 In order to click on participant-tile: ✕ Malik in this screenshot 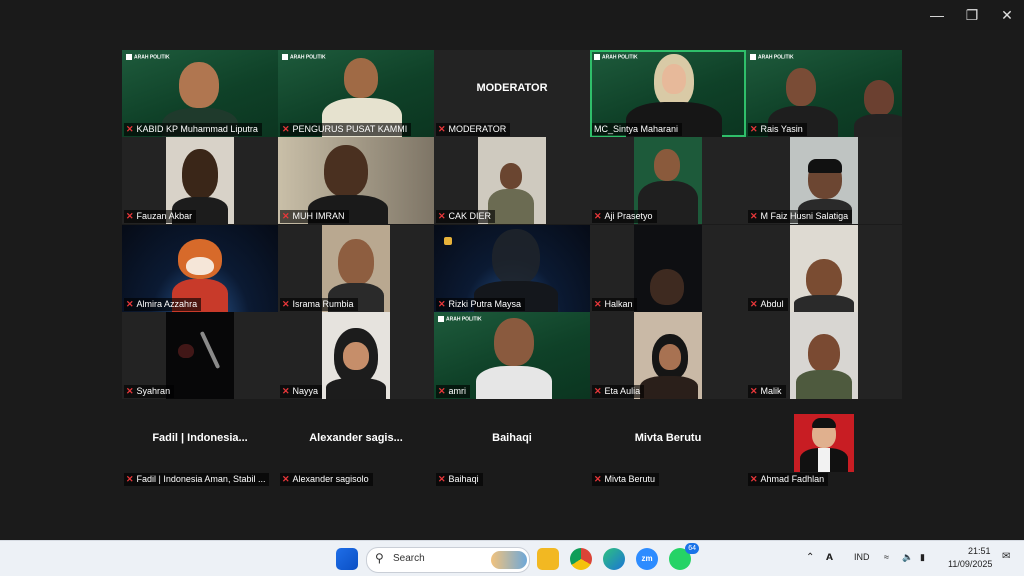, I will do `click(824, 355)`.